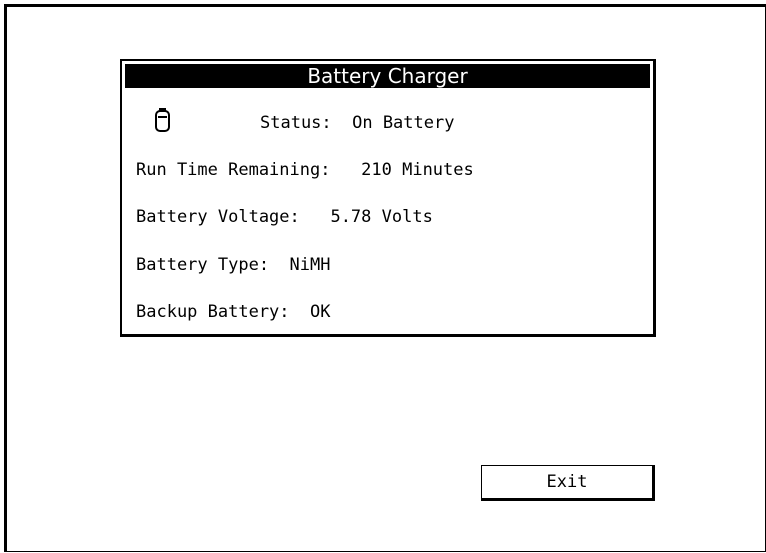  I want to click on battery-type: Battery Type: NiMH, so click(233, 265).